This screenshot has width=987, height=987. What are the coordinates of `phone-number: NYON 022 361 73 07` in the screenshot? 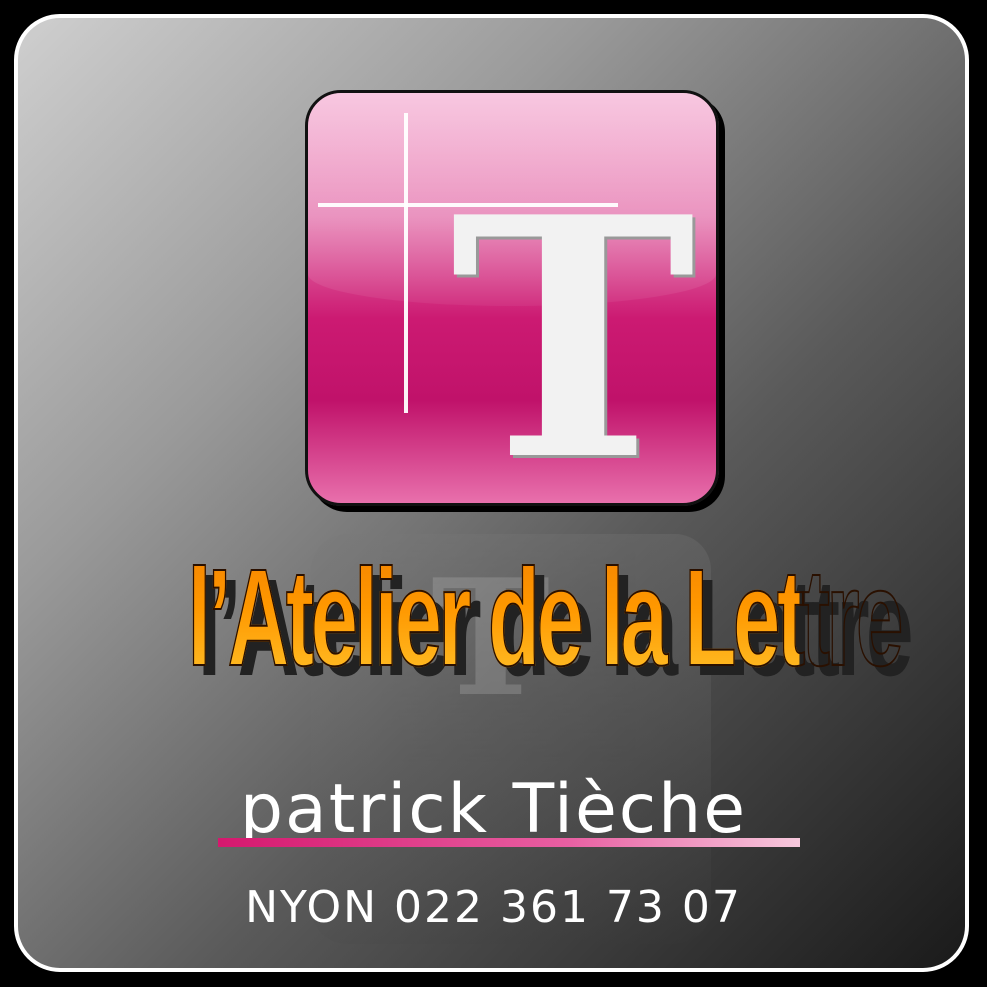 It's located at (493, 907).